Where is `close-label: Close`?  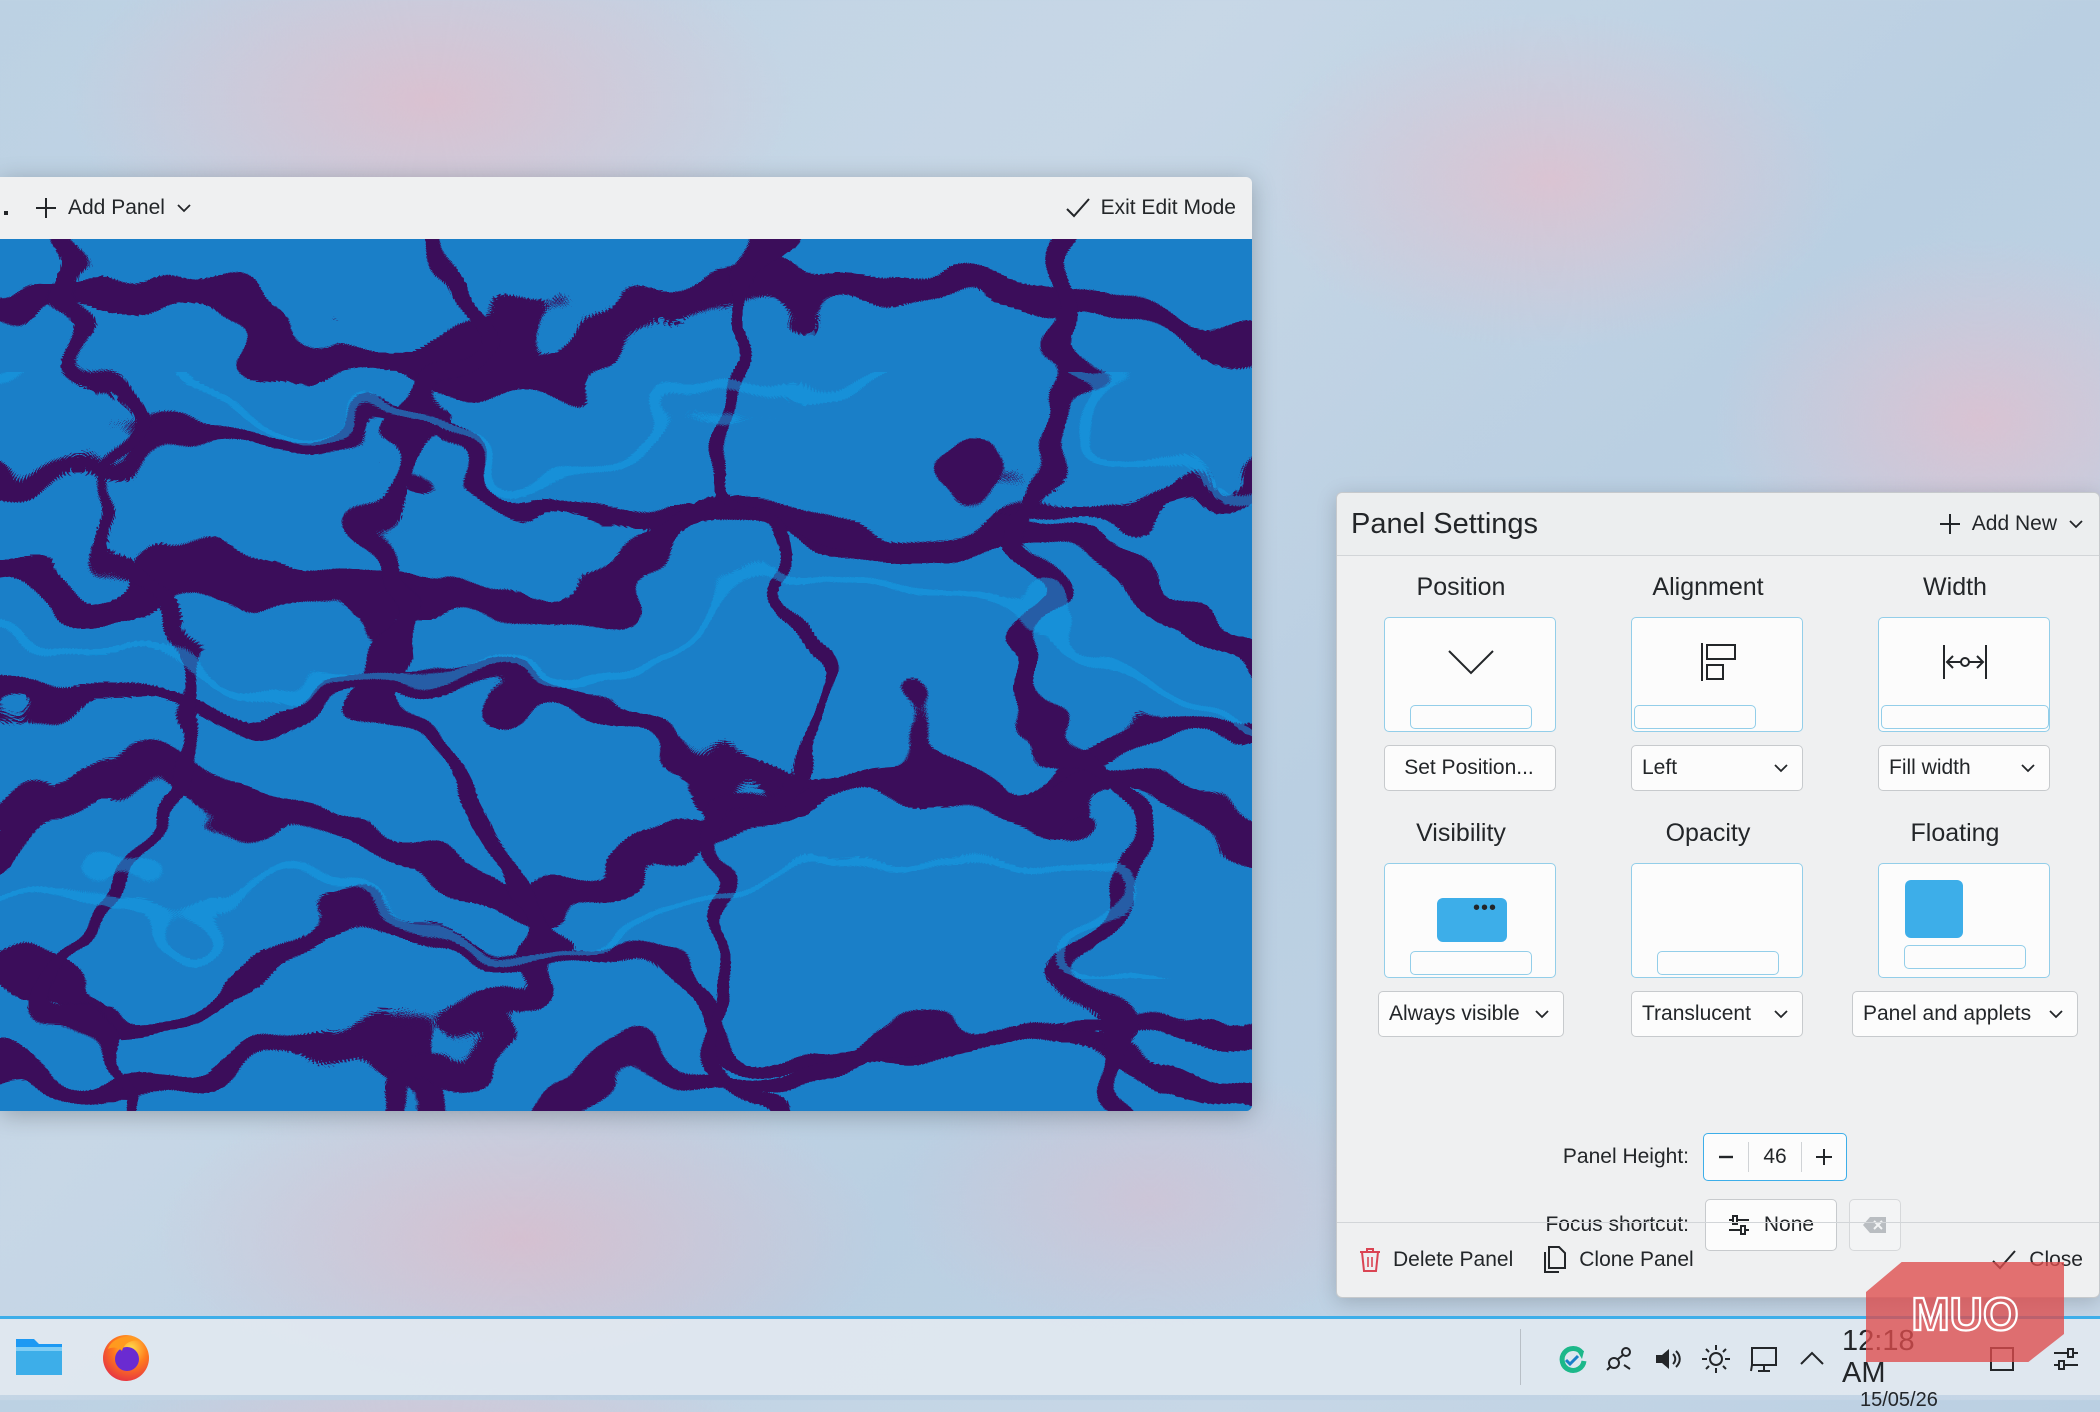
close-label: Close is located at coordinates (2056, 1259).